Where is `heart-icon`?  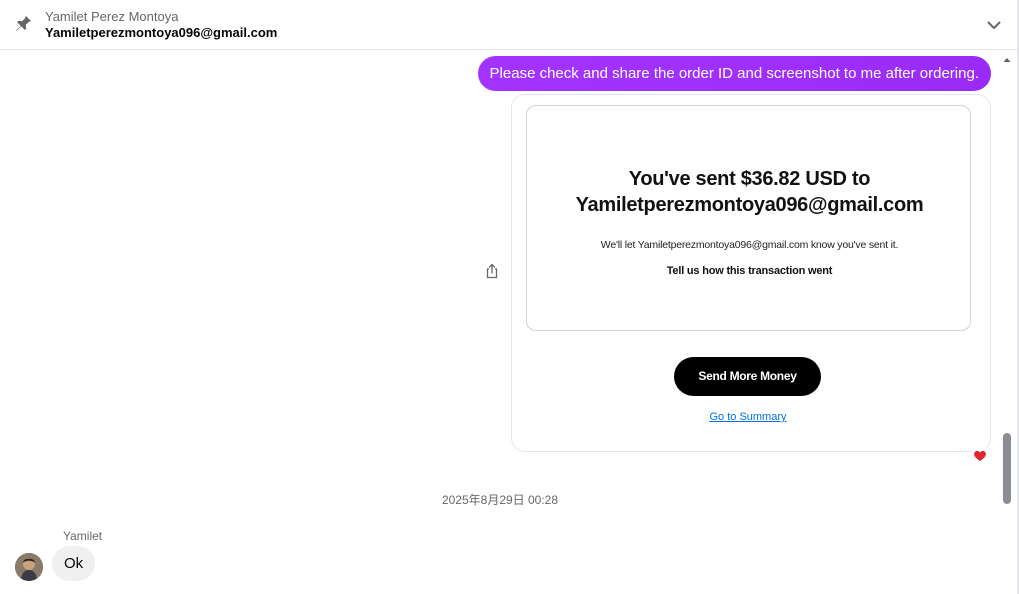 heart-icon is located at coordinates (980, 455).